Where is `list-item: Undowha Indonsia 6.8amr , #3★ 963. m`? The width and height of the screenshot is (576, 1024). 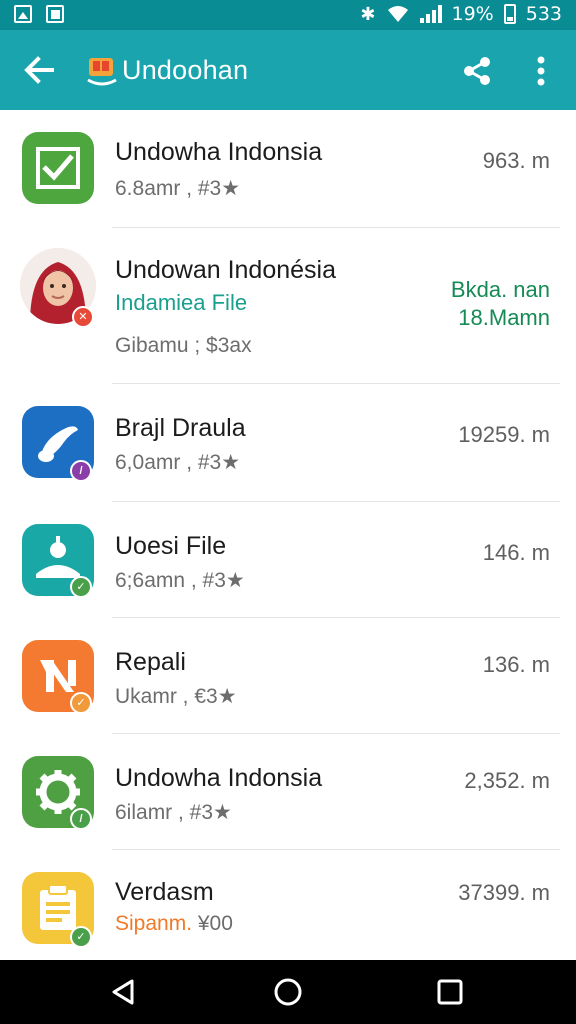 list-item: Undowha Indonsia 6.8amr , #3★ 963. m is located at coordinates (288, 169).